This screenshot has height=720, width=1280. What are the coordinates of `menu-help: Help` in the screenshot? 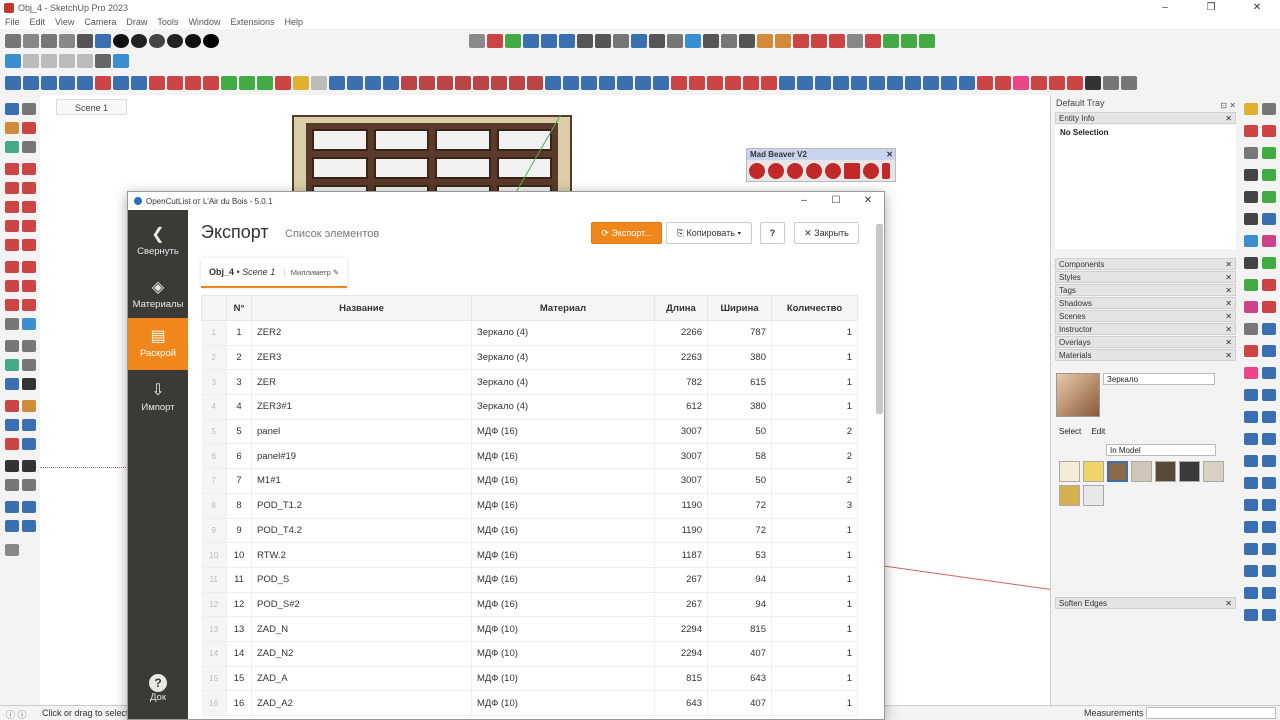 It's located at (293, 22).